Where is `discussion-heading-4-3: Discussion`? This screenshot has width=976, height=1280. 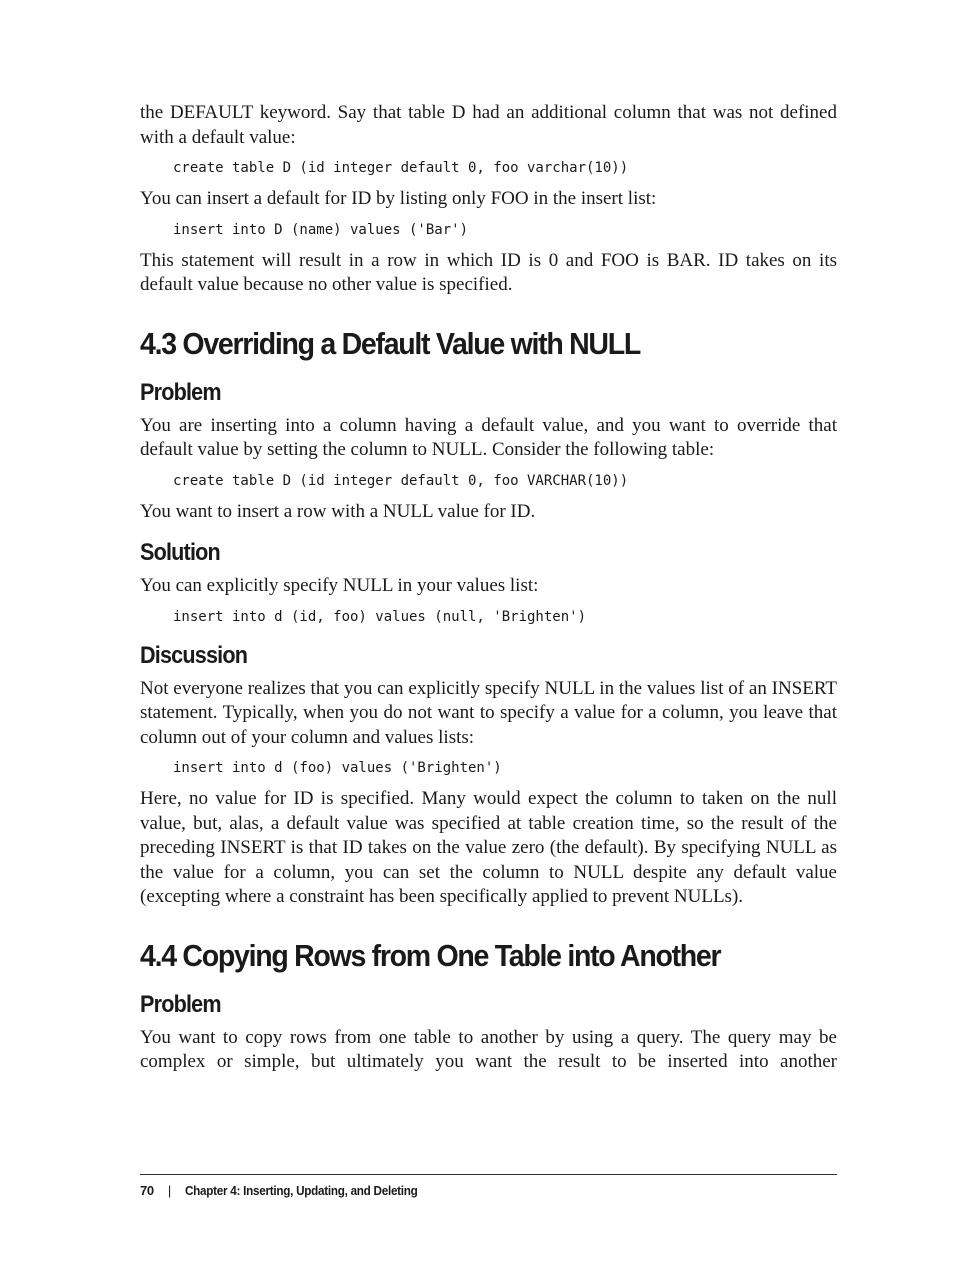
discussion-heading-4-3: Discussion is located at coordinates (194, 655).